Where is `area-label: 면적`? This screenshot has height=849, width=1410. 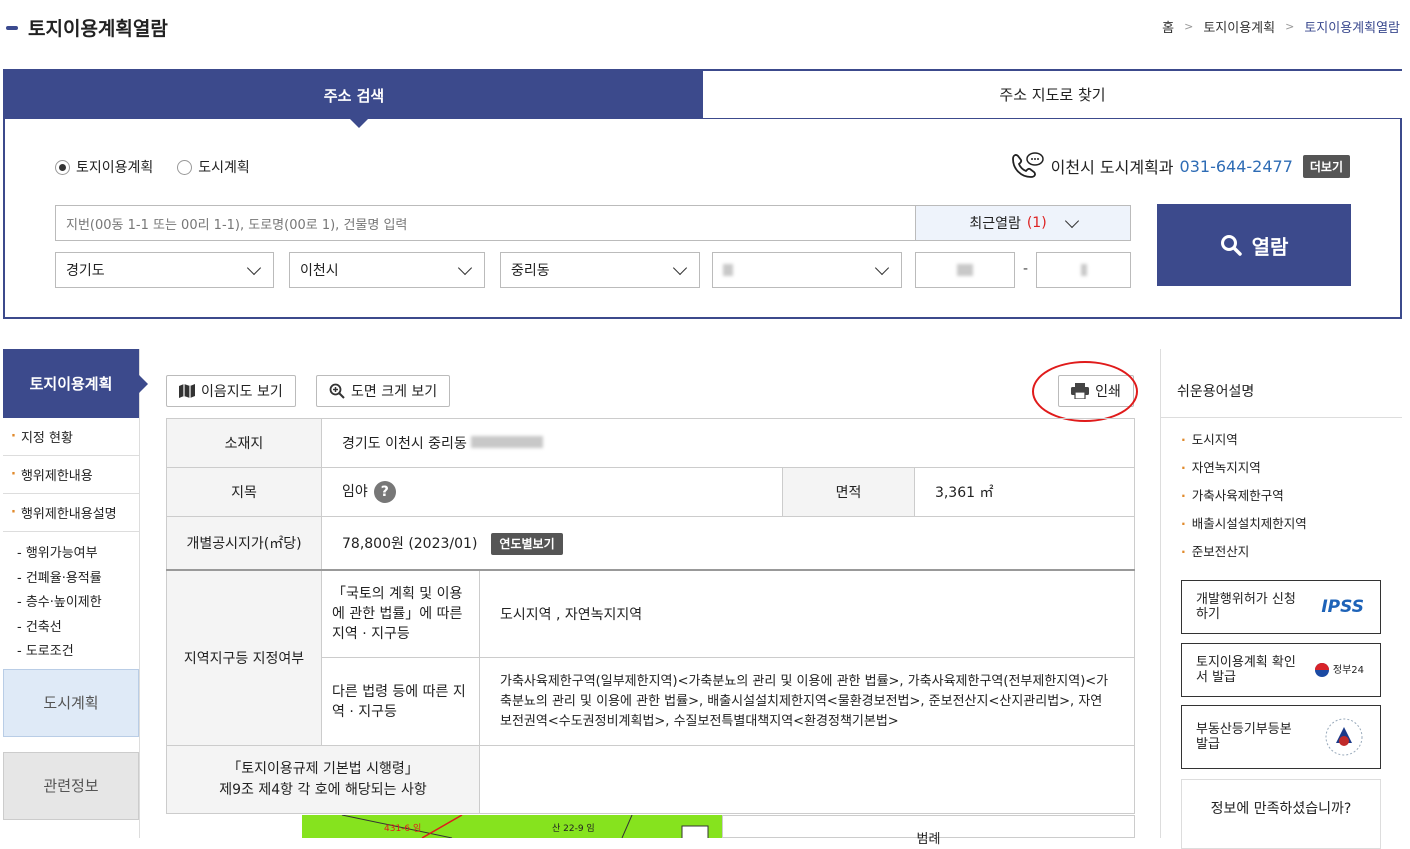
area-label: 면적 is located at coordinates (848, 492).